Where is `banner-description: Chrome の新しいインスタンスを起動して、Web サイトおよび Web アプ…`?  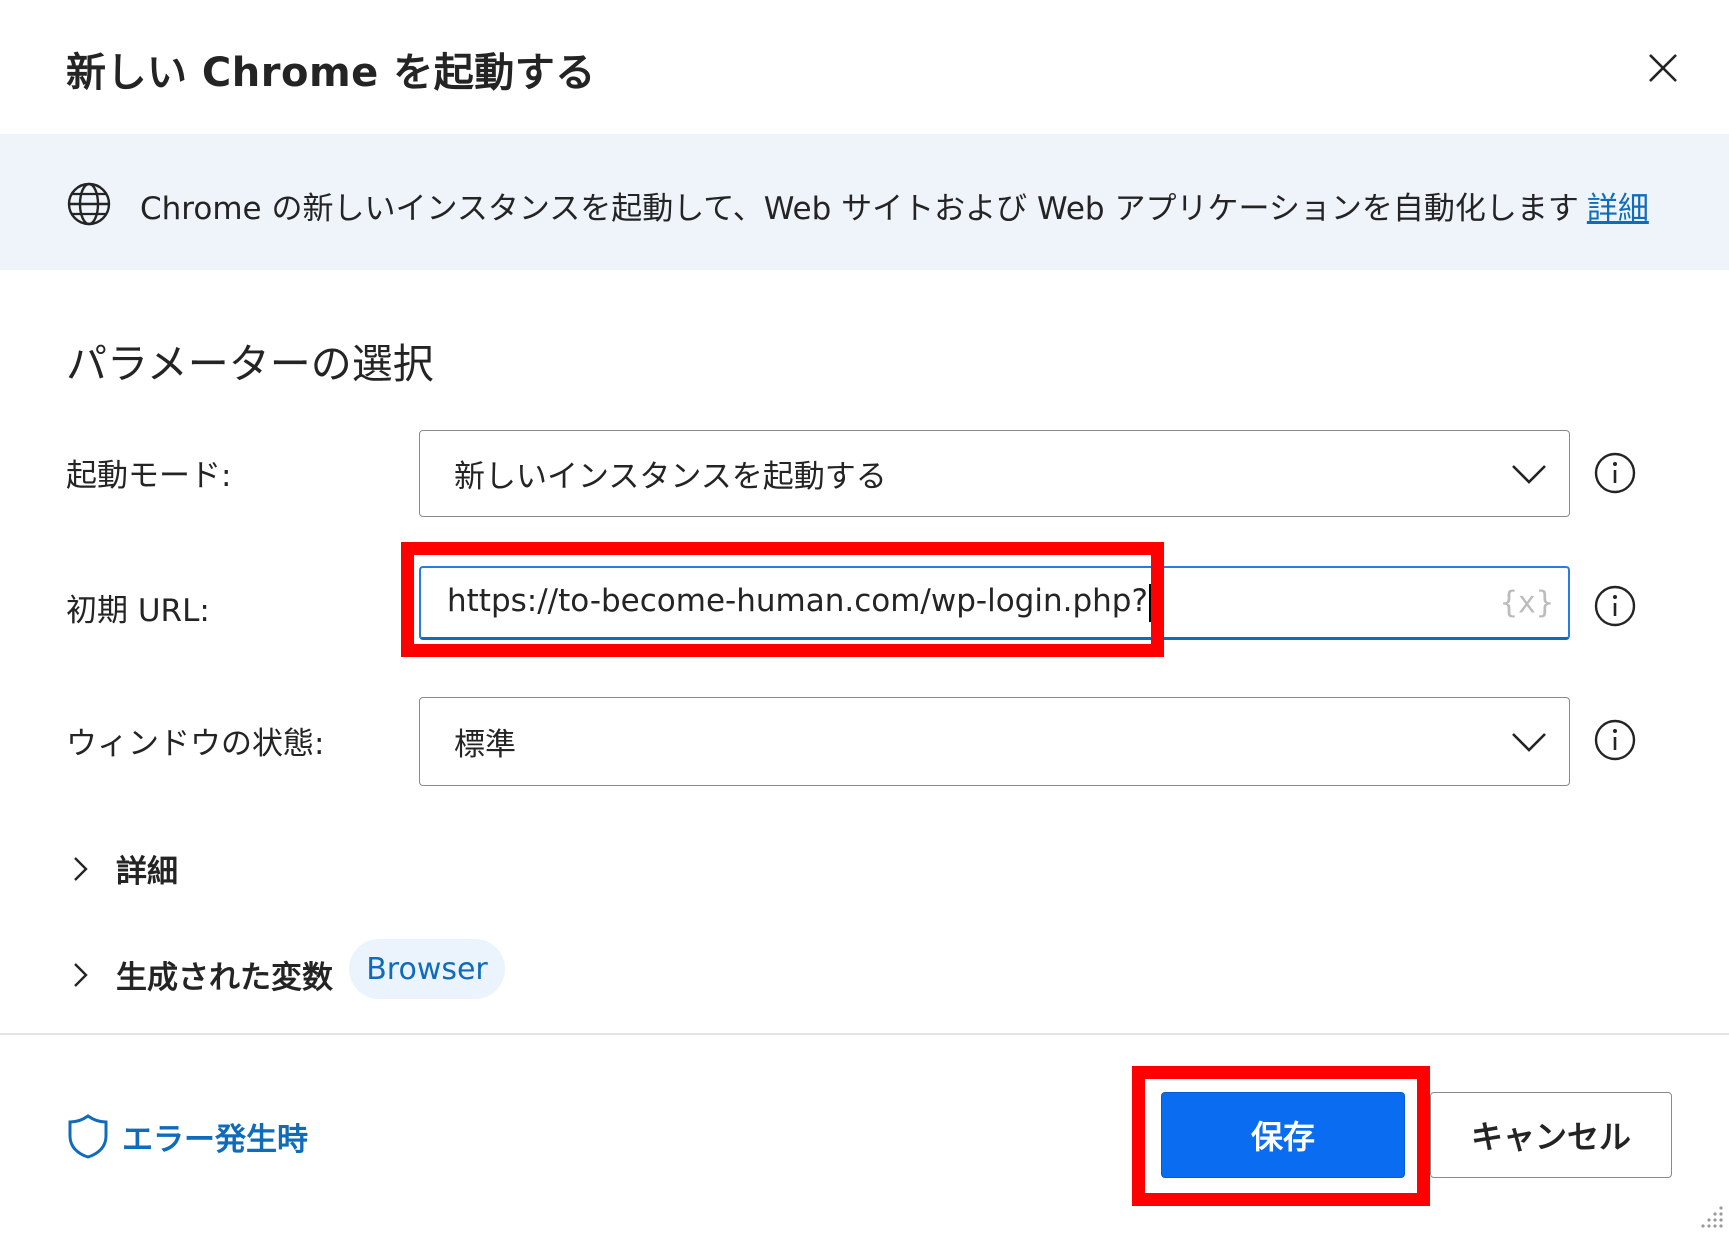
banner-description: Chrome の新しいインスタンスを起動して、Web サイトおよび Web アプ… is located at coordinates (894, 205).